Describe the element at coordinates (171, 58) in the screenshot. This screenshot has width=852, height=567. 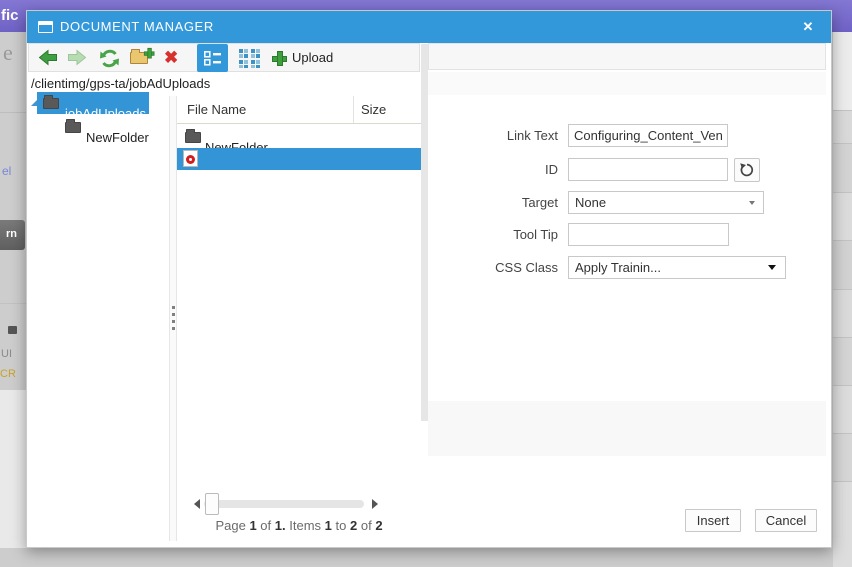
I see `delete-icon: ✖` at that location.